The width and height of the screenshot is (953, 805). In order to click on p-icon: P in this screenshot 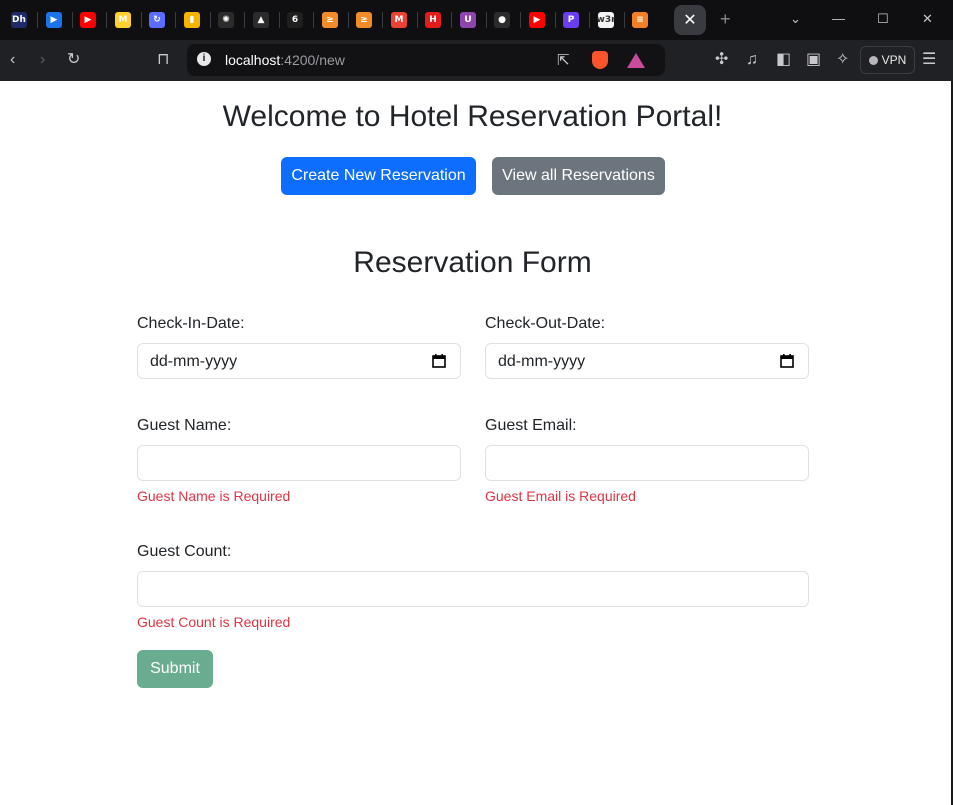, I will do `click(571, 20)`.